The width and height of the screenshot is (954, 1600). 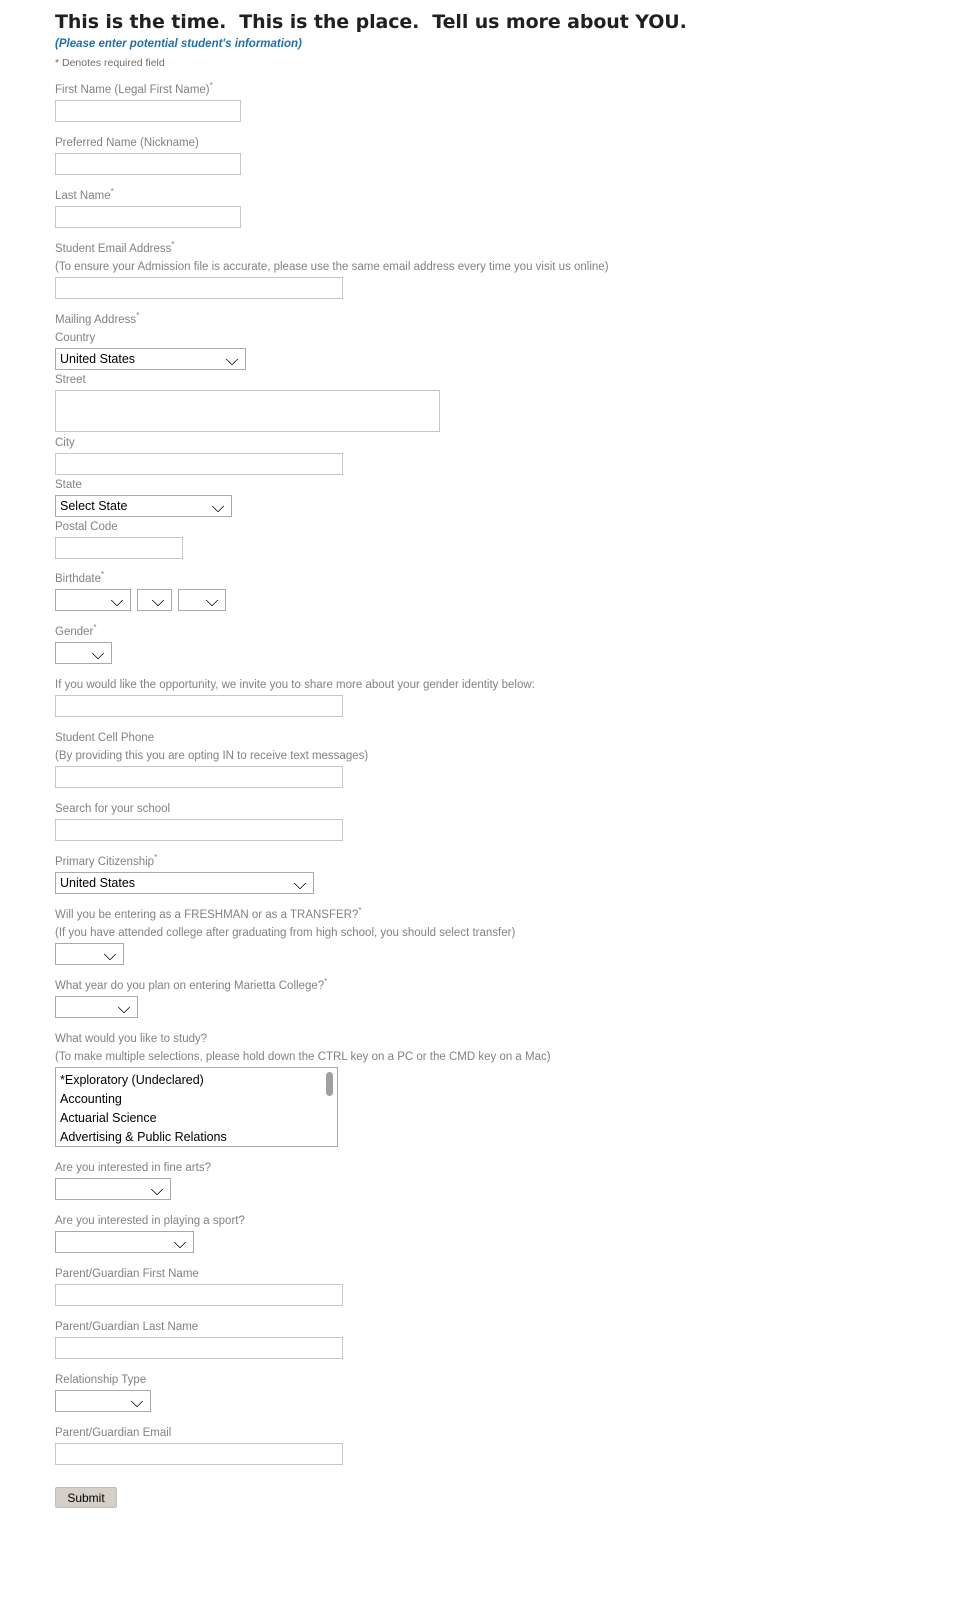 What do you see at coordinates (96, 320) in the screenshot?
I see `mailing-address-label-text: Mailing Address` at bounding box center [96, 320].